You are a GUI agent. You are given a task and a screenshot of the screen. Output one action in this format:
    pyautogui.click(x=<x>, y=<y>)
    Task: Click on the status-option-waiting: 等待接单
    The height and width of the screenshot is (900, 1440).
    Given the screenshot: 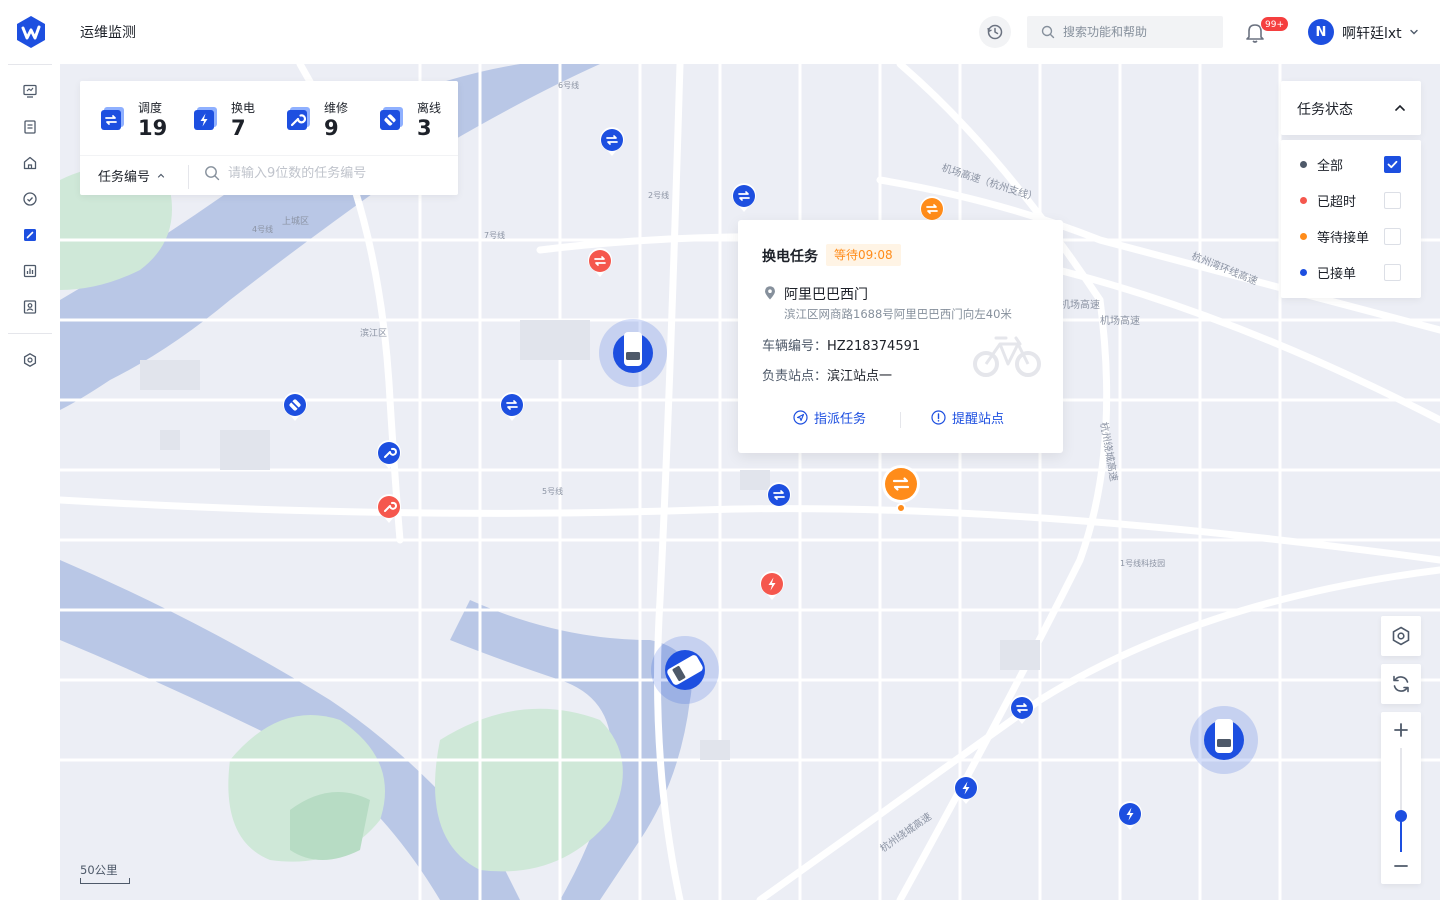 What is the action you would take?
    pyautogui.click(x=1351, y=236)
    